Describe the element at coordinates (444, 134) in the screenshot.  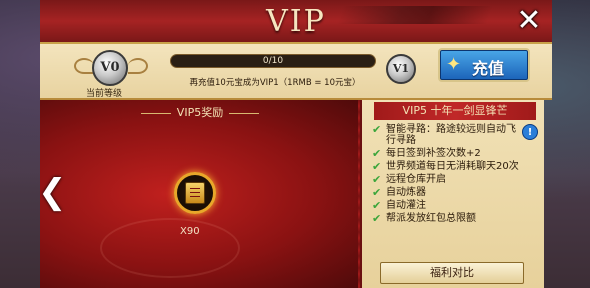
I see `list-item: ✔ 智能寻路：路途较远则自动飞行寻路` at that location.